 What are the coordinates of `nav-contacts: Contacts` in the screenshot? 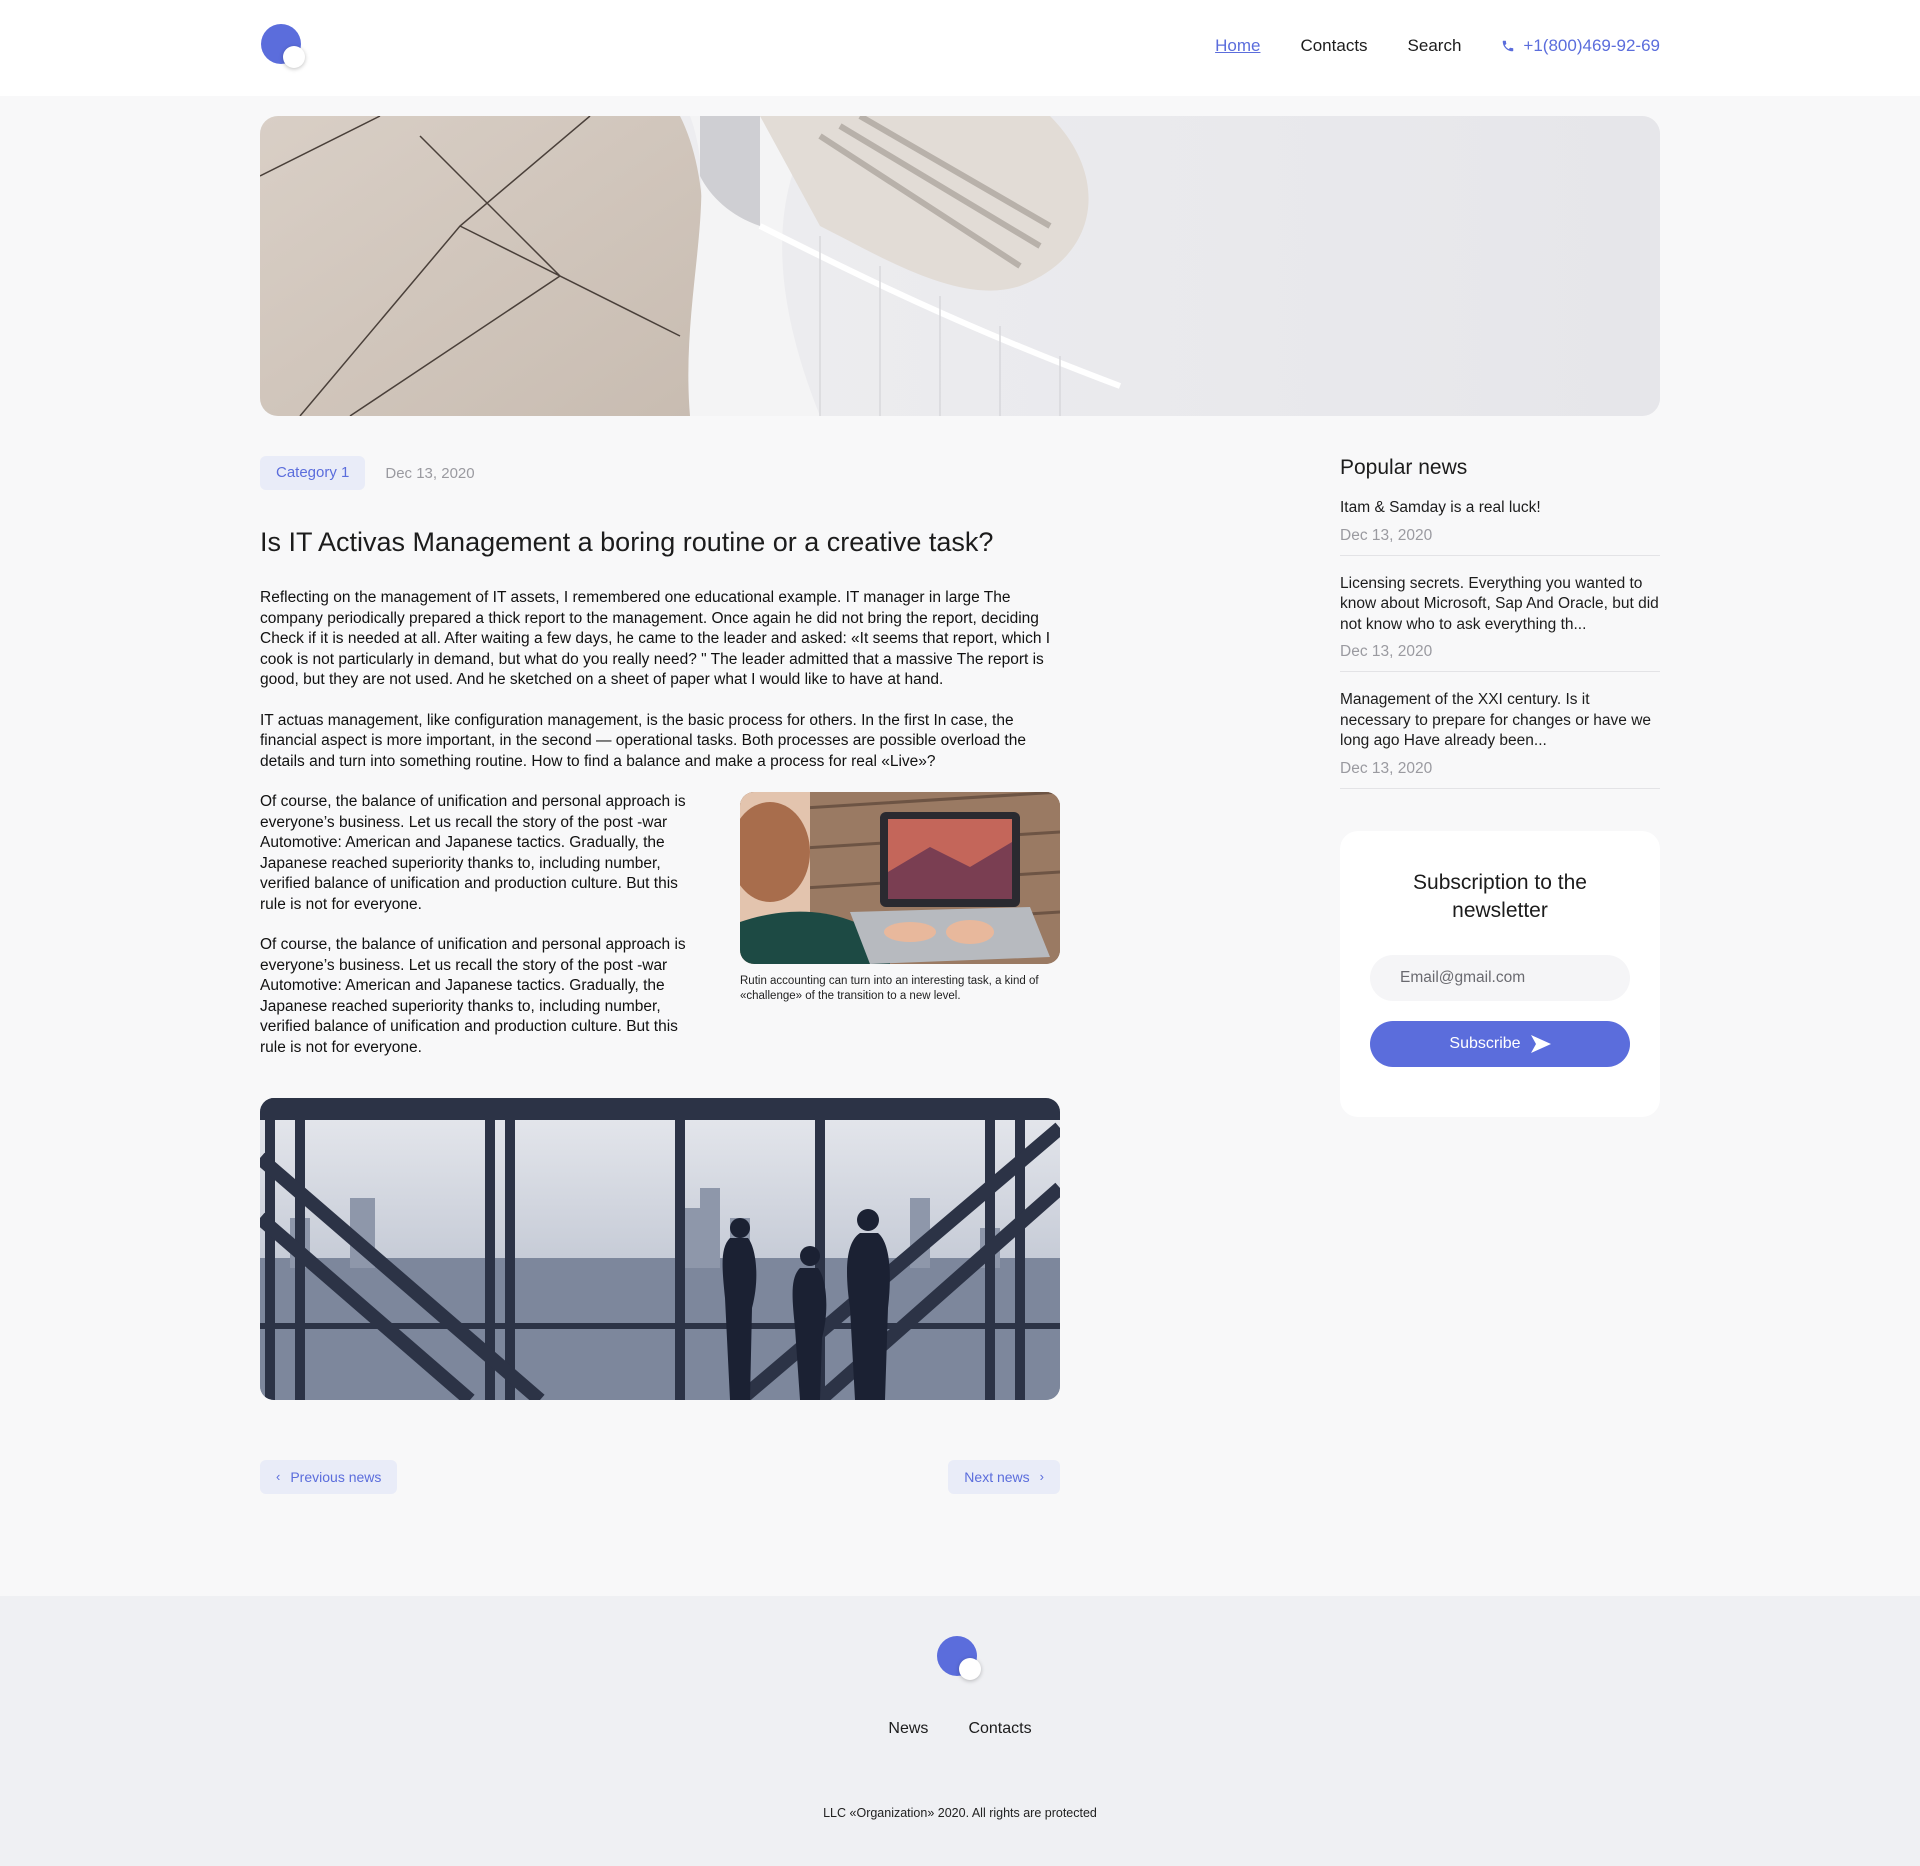 It's located at (1333, 46).